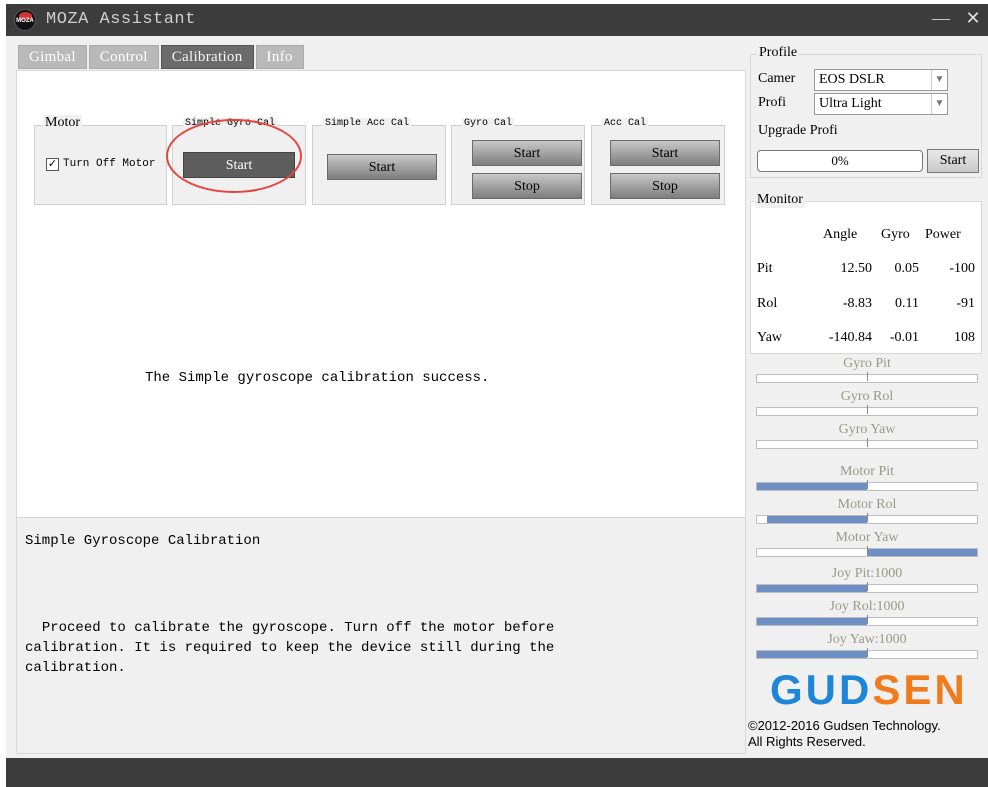 This screenshot has height=787, width=988. What do you see at coordinates (239, 165) in the screenshot?
I see `simple-gyro-start-button: Start` at bounding box center [239, 165].